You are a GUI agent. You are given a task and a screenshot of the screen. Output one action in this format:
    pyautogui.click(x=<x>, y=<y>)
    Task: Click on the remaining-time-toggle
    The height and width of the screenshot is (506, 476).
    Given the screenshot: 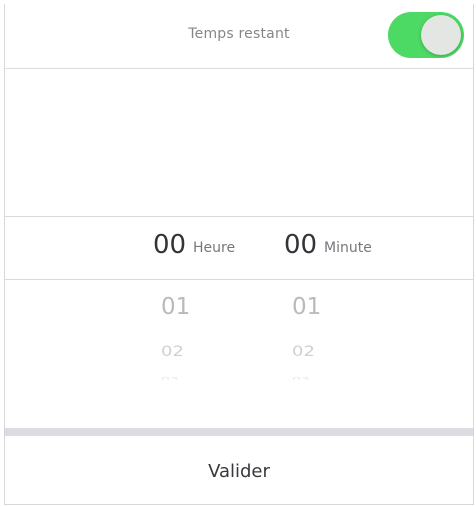 What is the action you would take?
    pyautogui.click(x=426, y=35)
    